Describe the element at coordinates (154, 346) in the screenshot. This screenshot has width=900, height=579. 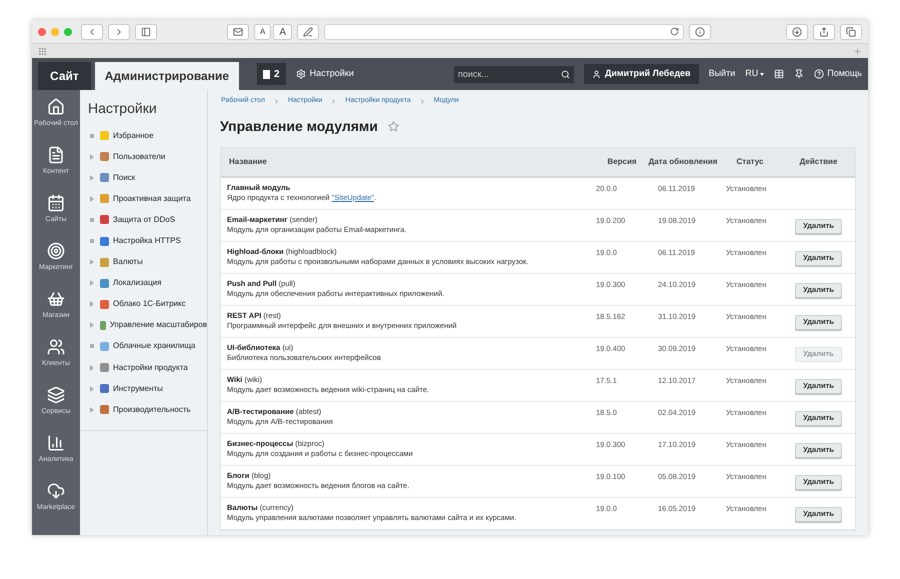
I see `settings-item: Облачные хранилища` at that location.